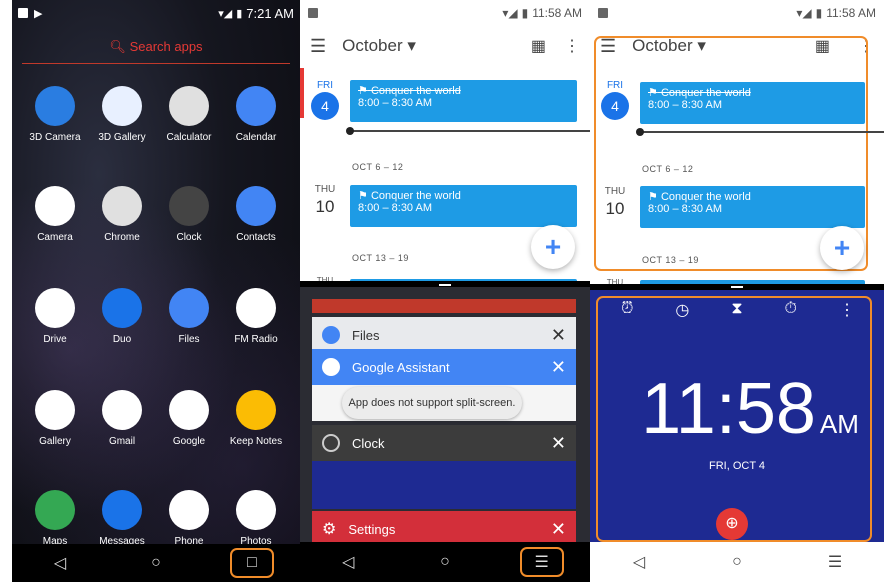 The height and width of the screenshot is (582, 884). Describe the element at coordinates (444, 367) in the screenshot. I see `recent-card-google-assistant: Google Assistant ✕` at that location.